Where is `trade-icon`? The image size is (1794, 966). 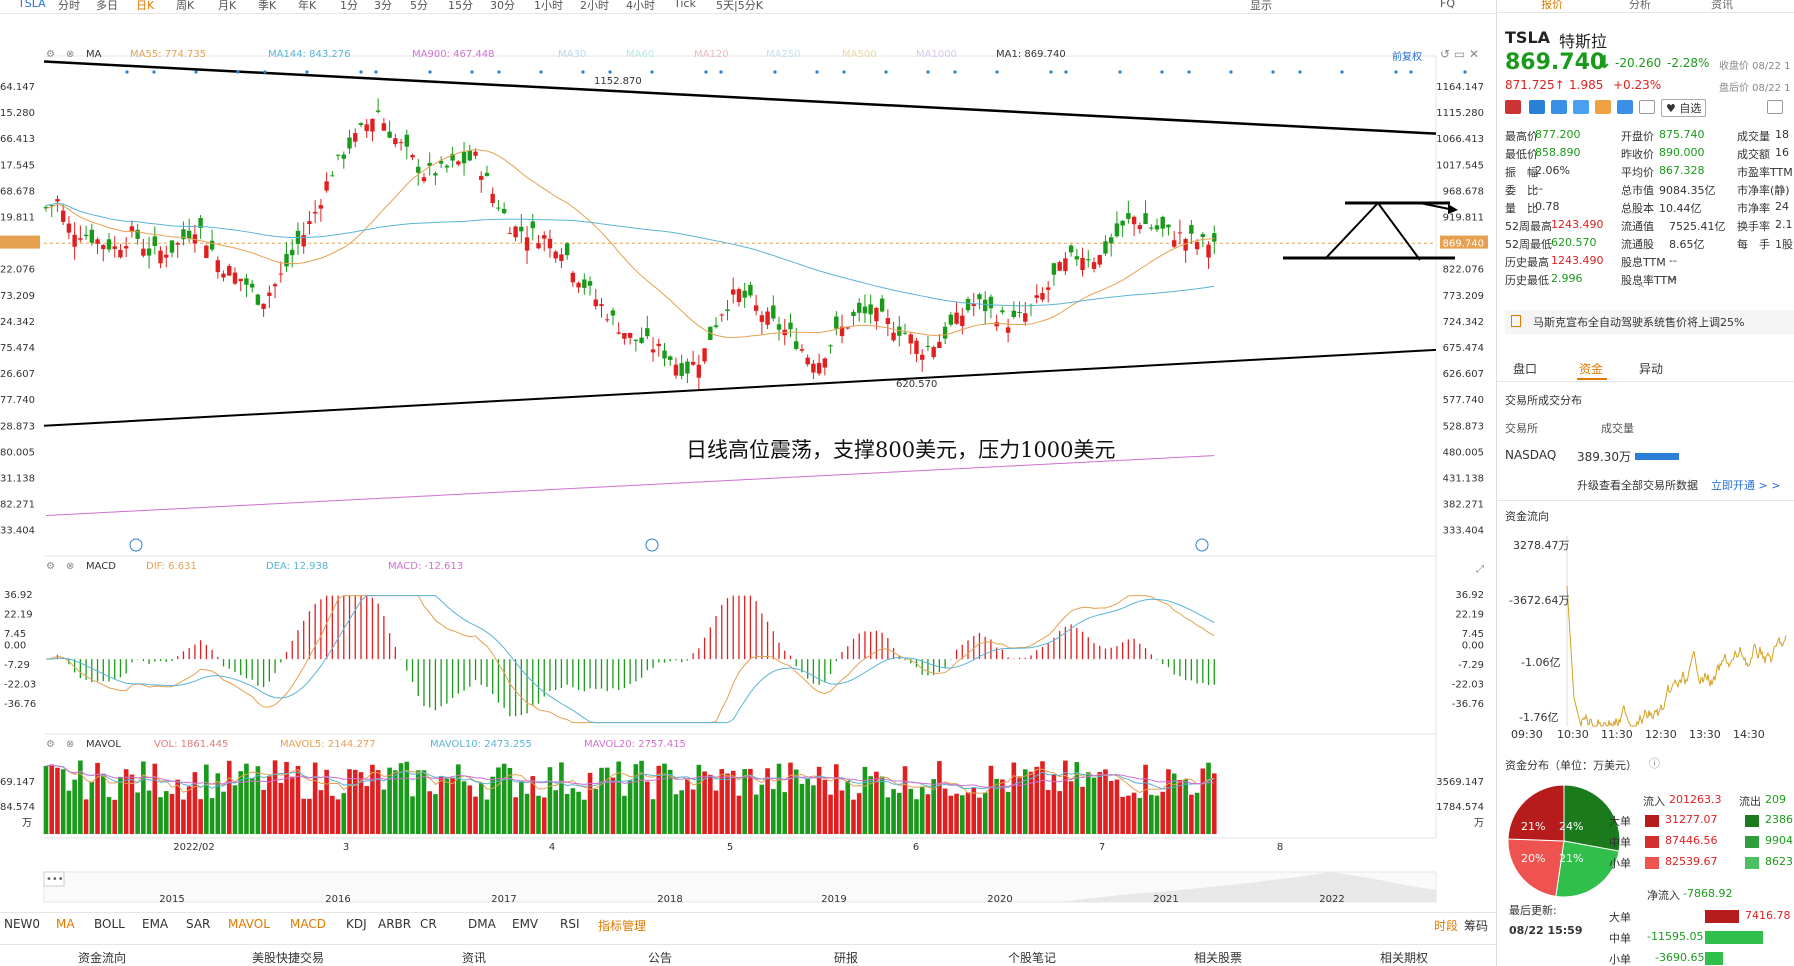 trade-icon is located at coordinates (1581, 107).